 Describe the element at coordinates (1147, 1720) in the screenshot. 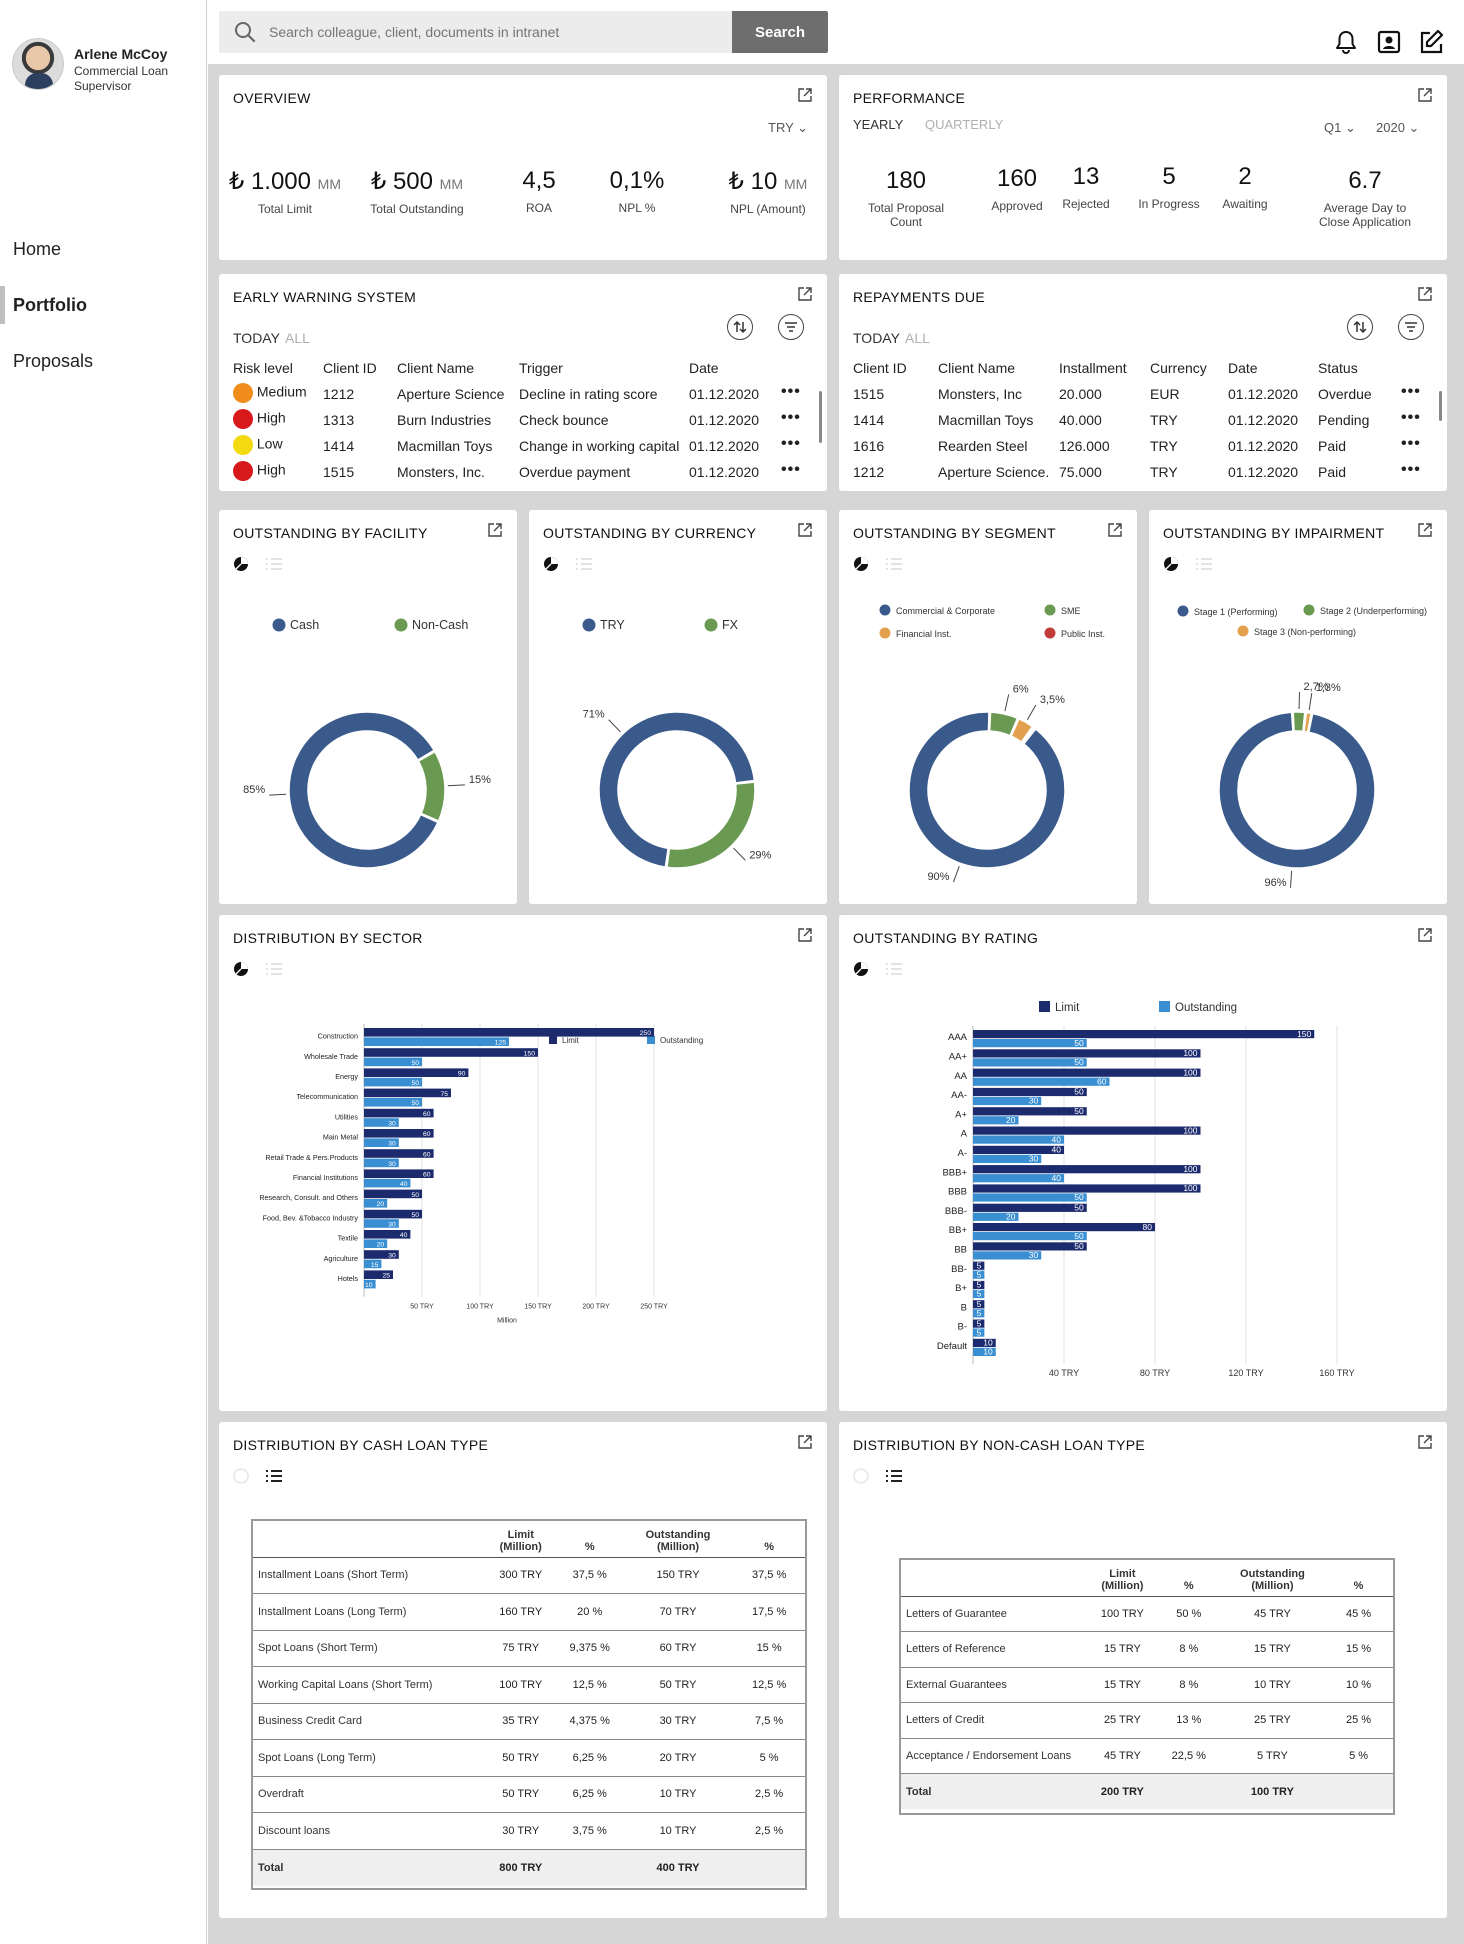

I see `table-row: Letters of Credit 25 TRY 13 % 25 TRY 25 %` at that location.